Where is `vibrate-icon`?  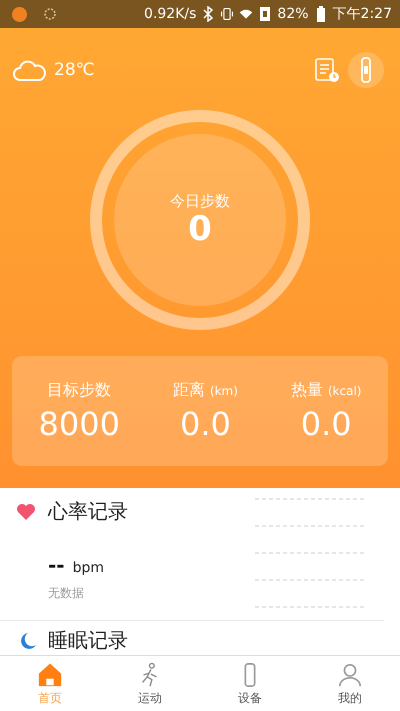
vibrate-icon is located at coordinates (227, 14).